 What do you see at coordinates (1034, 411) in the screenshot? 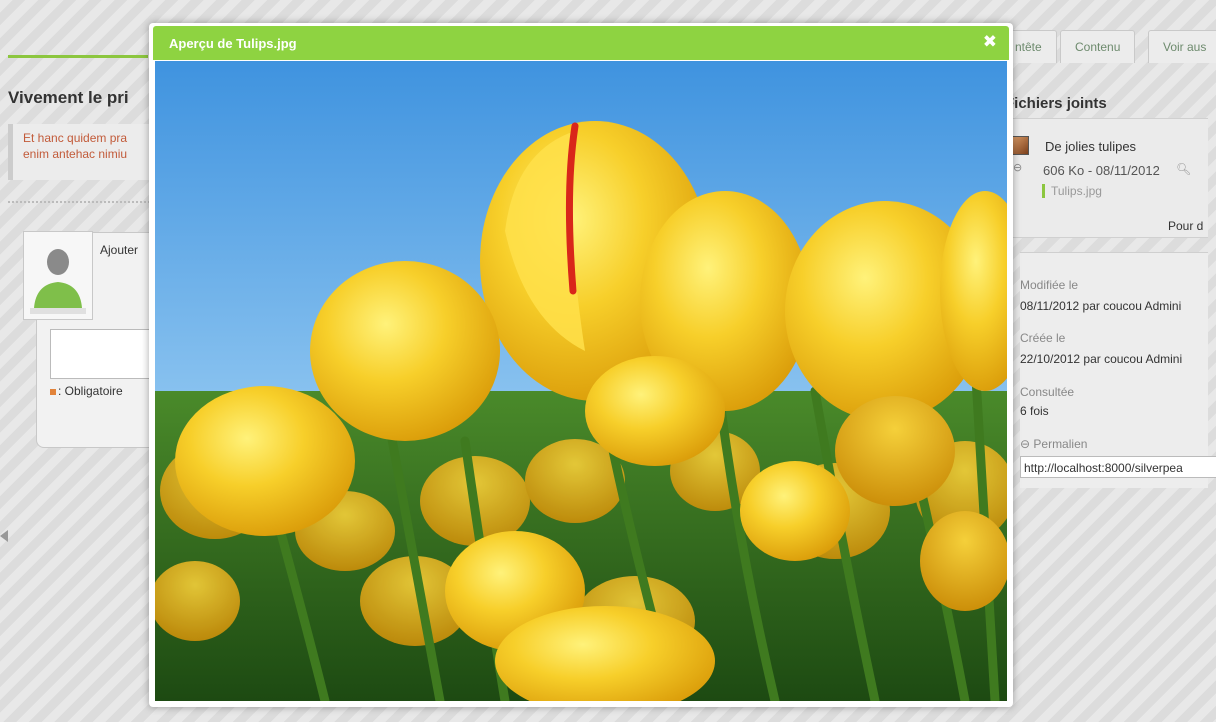
I see `views-value: 6 fois` at bounding box center [1034, 411].